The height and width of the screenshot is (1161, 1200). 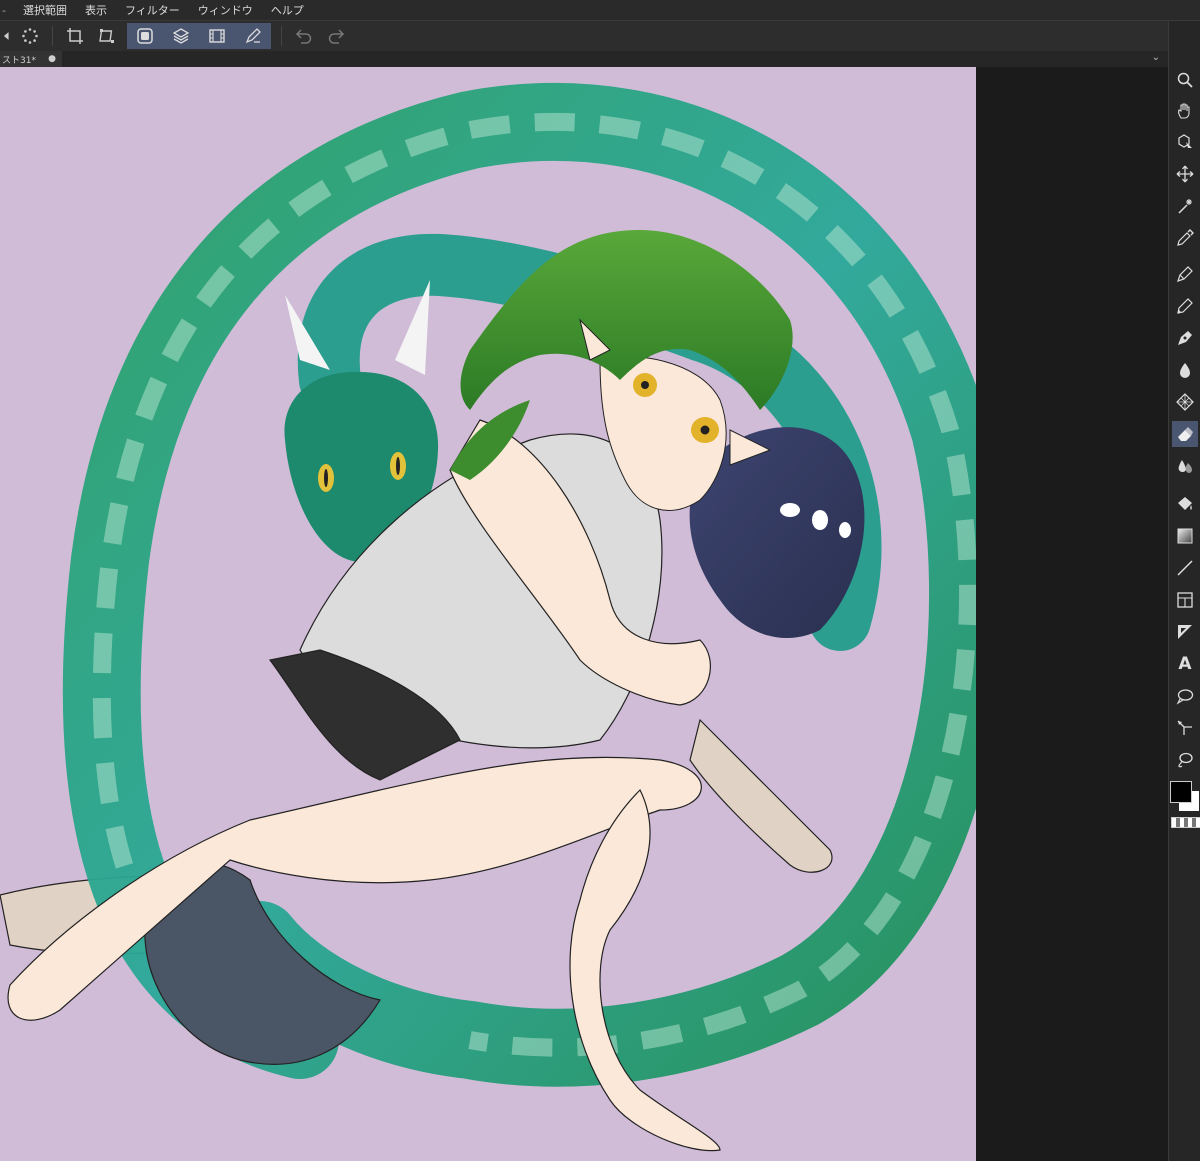 I want to click on tool-palette: A, so click(x=1184, y=591).